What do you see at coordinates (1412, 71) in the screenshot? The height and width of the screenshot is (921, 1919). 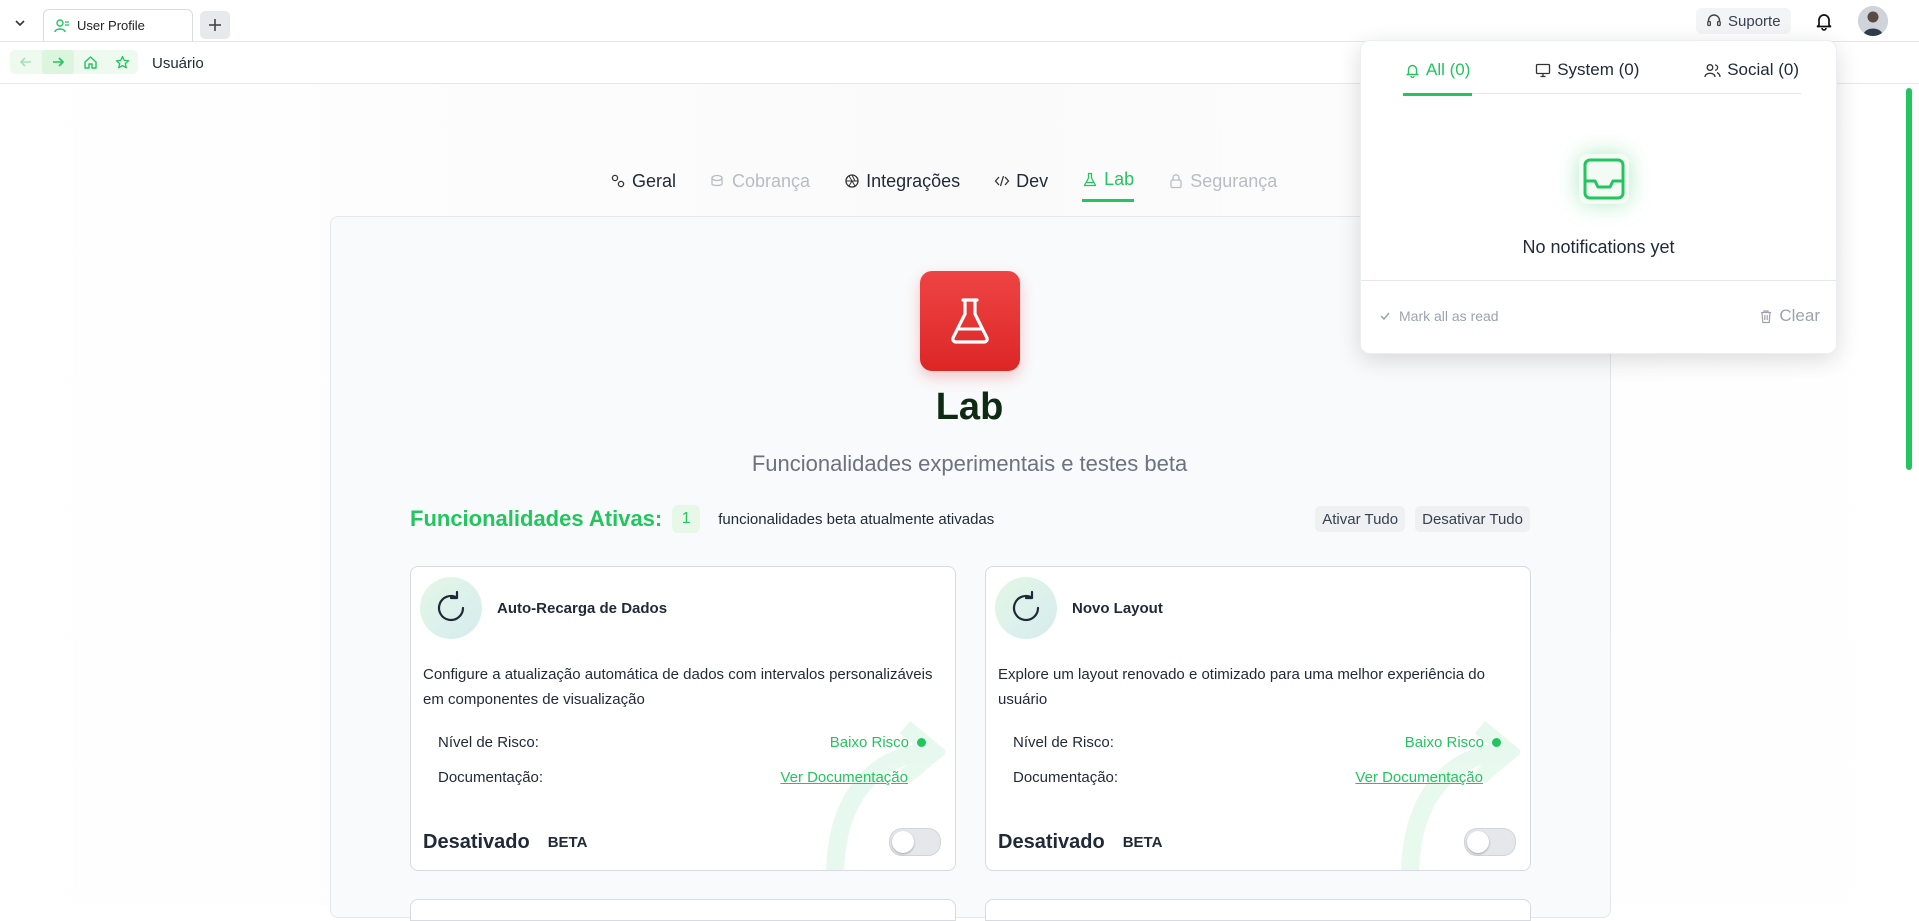 I see `bell-icon` at bounding box center [1412, 71].